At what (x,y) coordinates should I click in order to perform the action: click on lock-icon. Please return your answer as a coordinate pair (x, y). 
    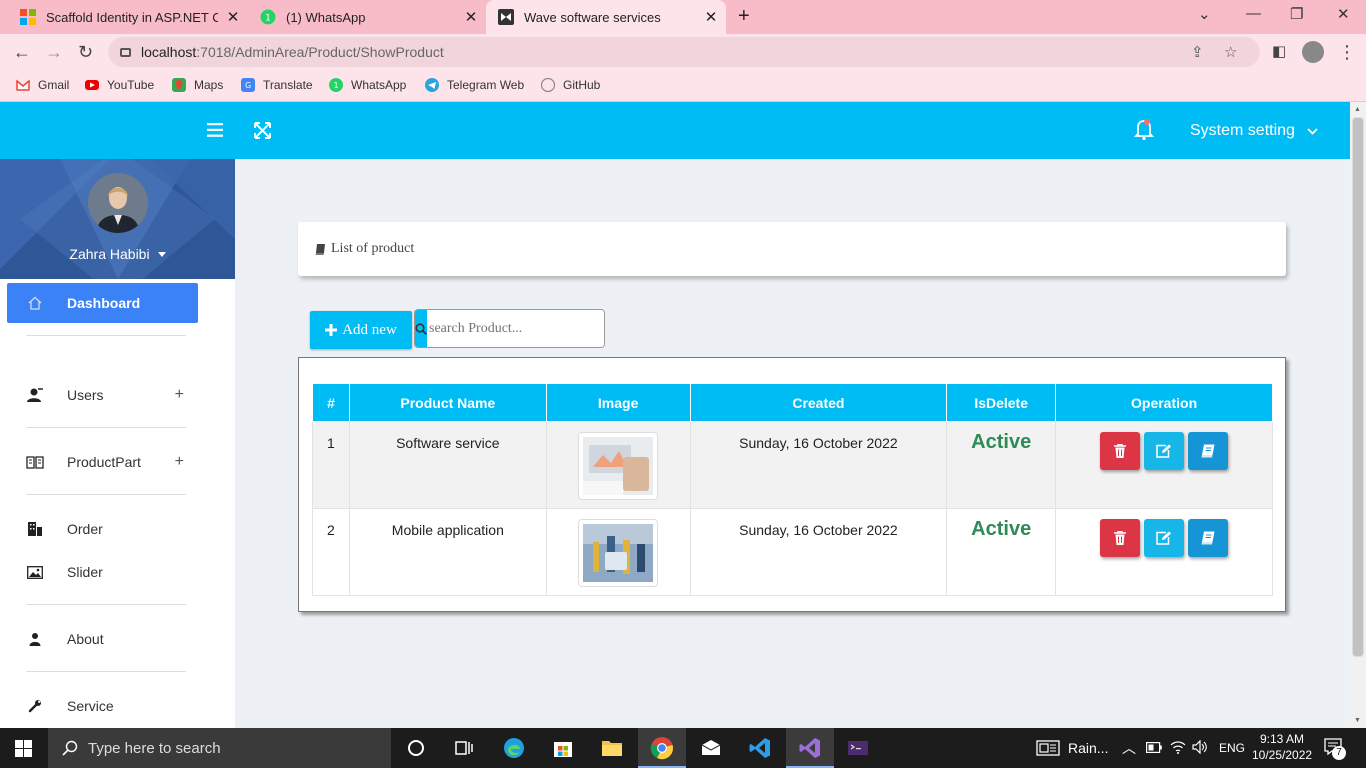
    Looking at the image, I should click on (125, 52).